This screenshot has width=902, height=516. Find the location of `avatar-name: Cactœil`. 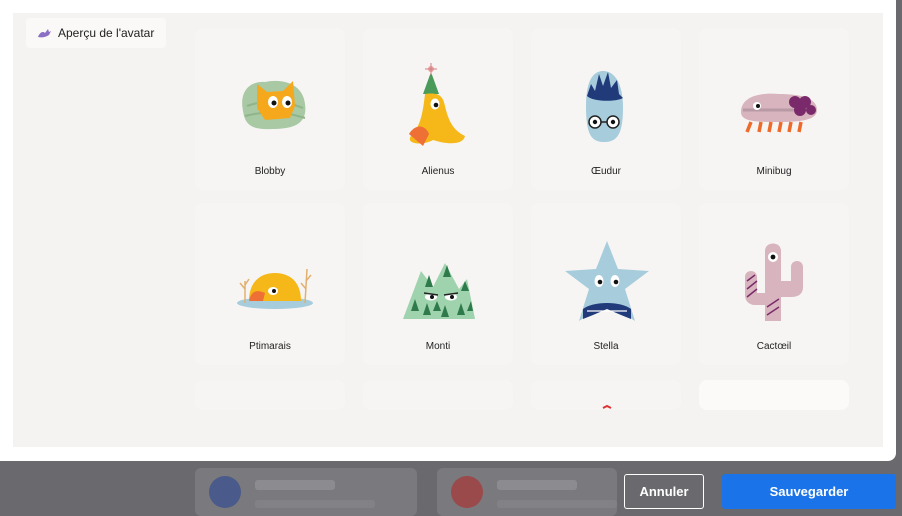

avatar-name: Cactœil is located at coordinates (774, 346).